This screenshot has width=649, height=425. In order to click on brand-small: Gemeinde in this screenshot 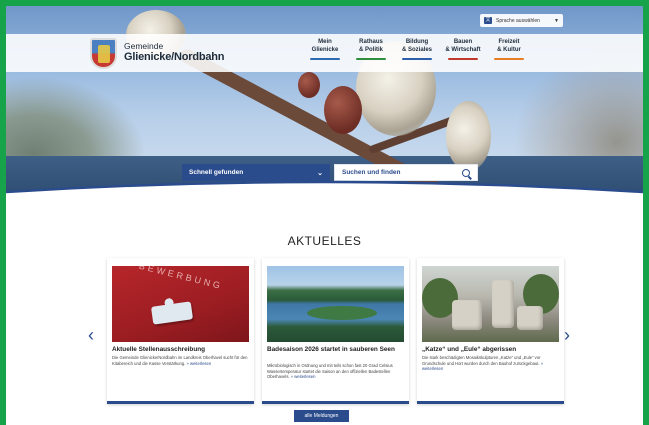, I will do `click(144, 46)`.